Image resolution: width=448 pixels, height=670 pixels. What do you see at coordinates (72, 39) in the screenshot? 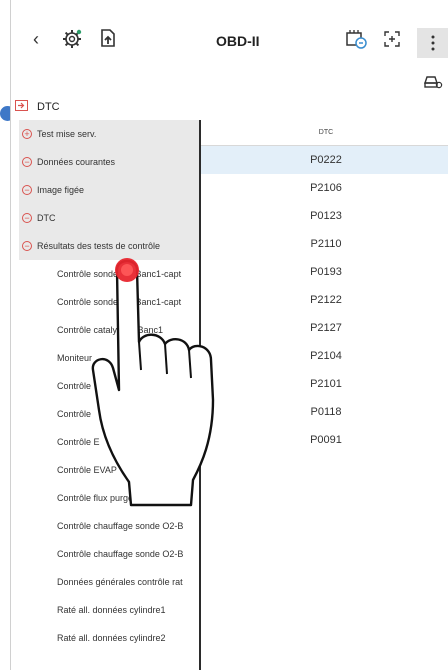
I see `settings-gear-icon` at bounding box center [72, 39].